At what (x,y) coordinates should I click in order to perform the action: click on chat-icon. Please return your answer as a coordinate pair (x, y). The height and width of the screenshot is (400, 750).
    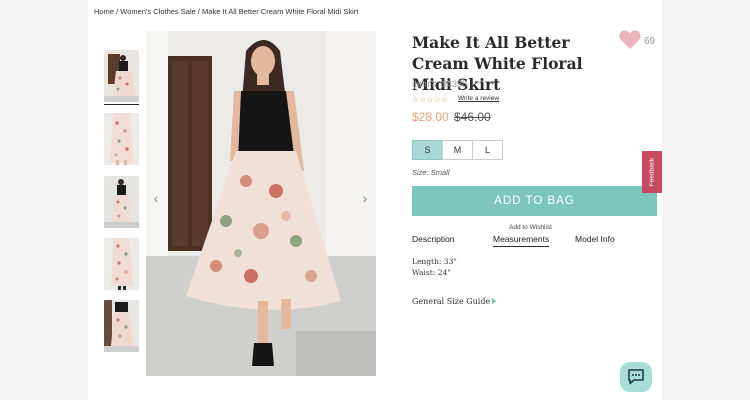
    Looking at the image, I should click on (636, 377).